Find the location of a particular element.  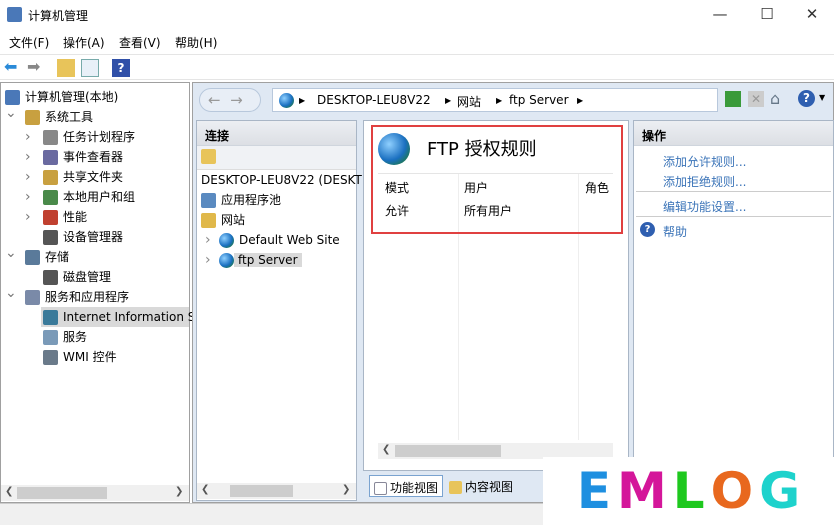

connection-item: 网站 is located at coordinates (223, 220).